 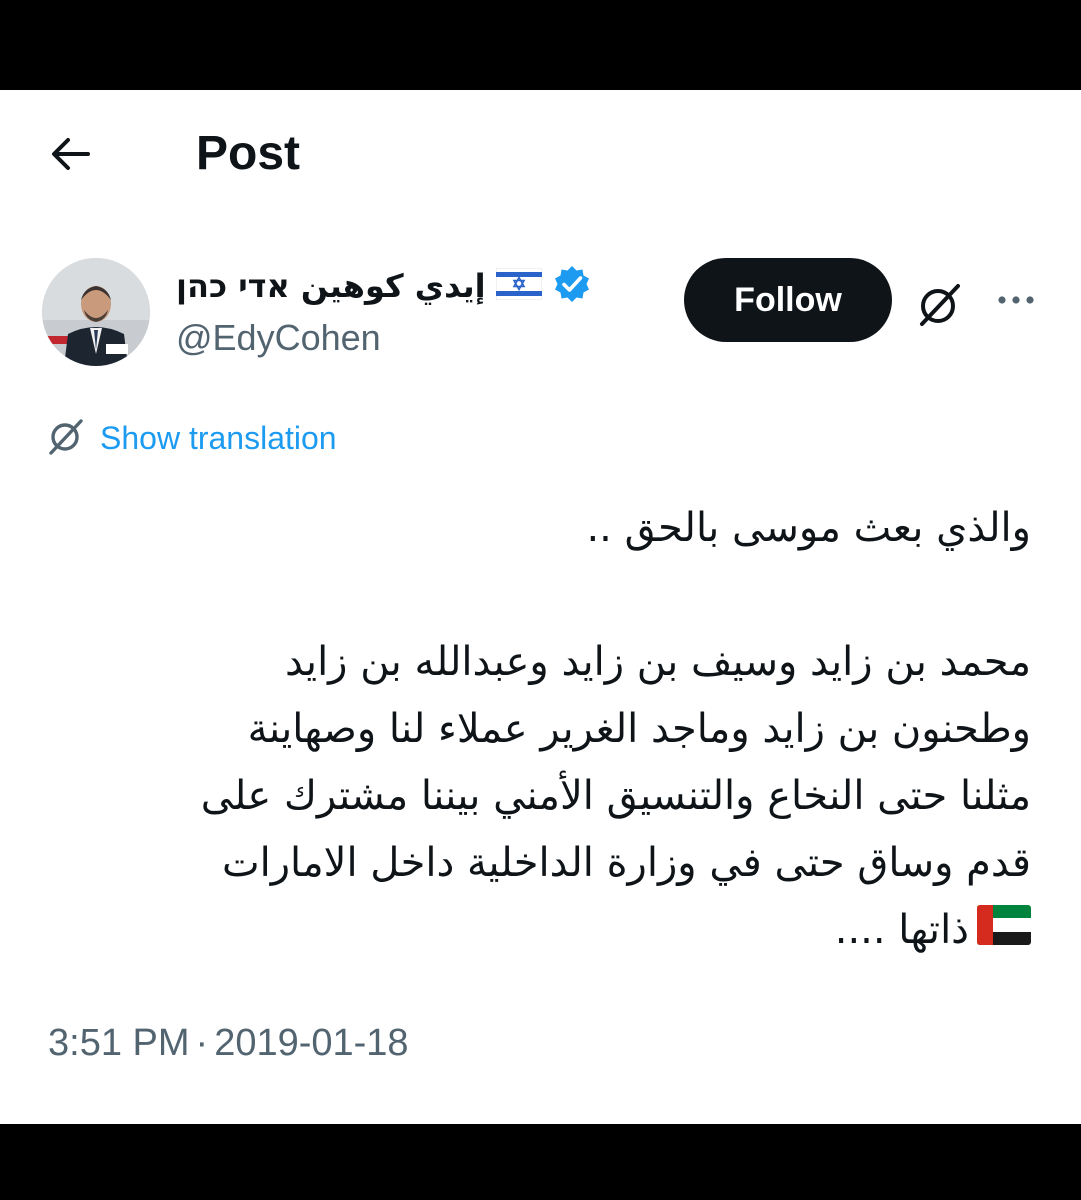 I want to click on post-date: 2019-01-18, so click(x=311, y=1043).